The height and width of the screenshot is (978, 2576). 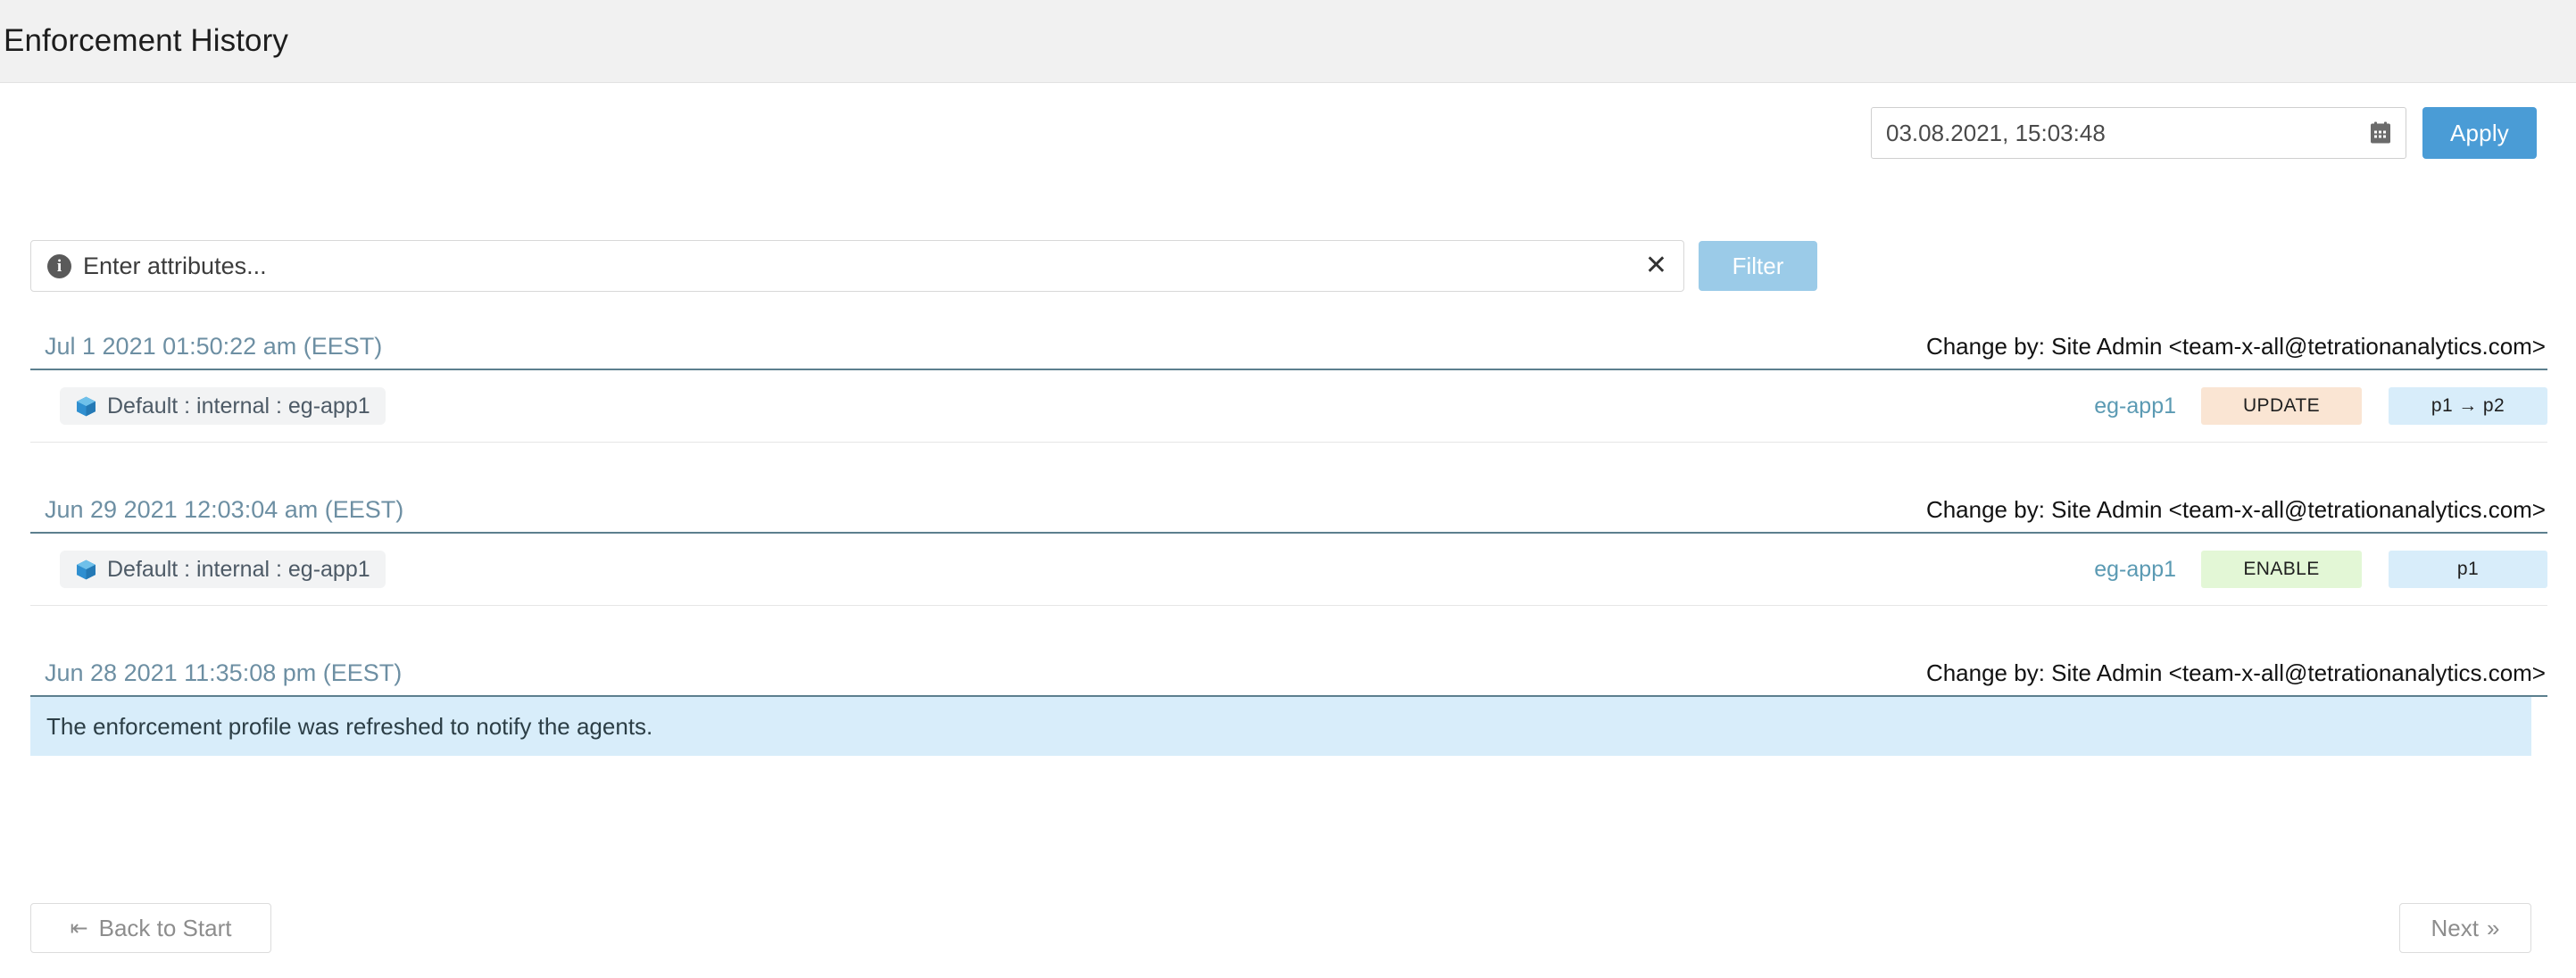 I want to click on entry-change-summary: eg-app1 ENABLE p1, so click(x=2320, y=569).